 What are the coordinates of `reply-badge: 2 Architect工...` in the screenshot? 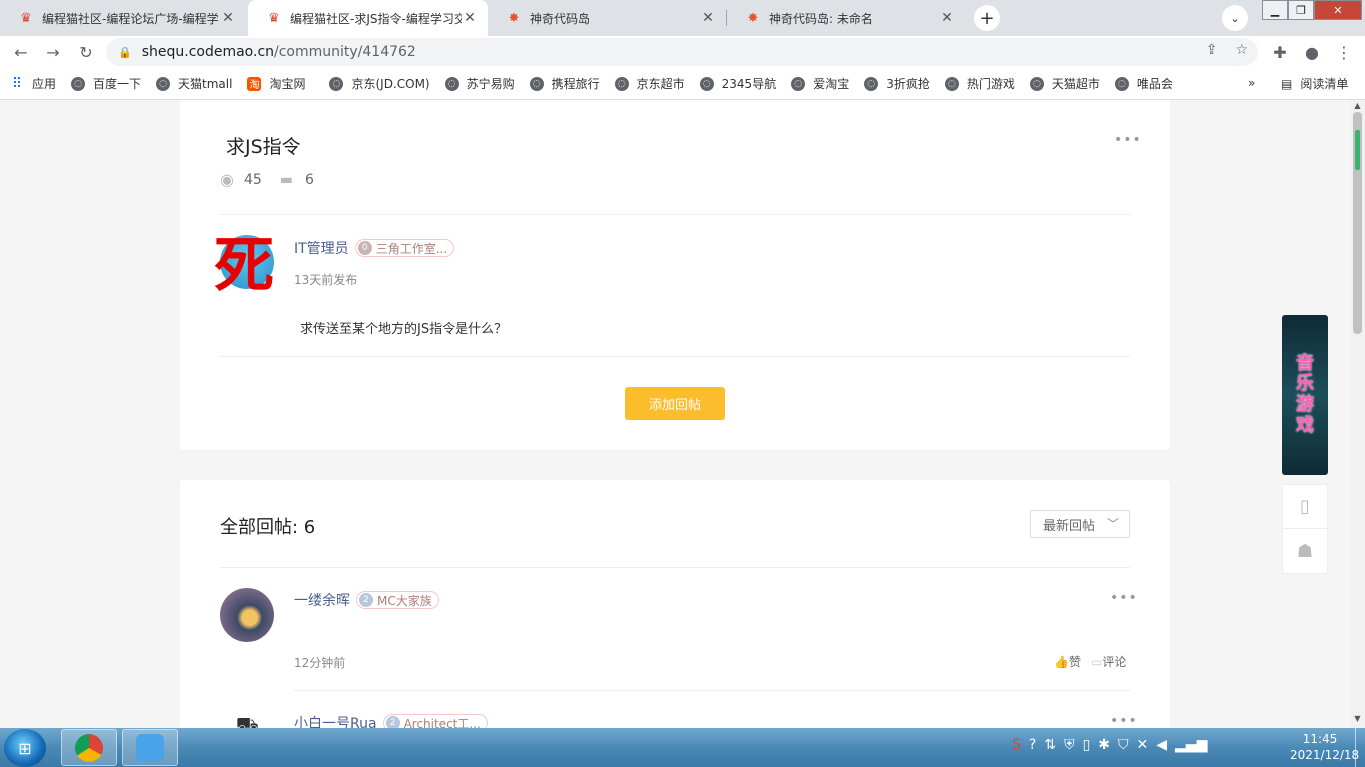 It's located at (435, 721).